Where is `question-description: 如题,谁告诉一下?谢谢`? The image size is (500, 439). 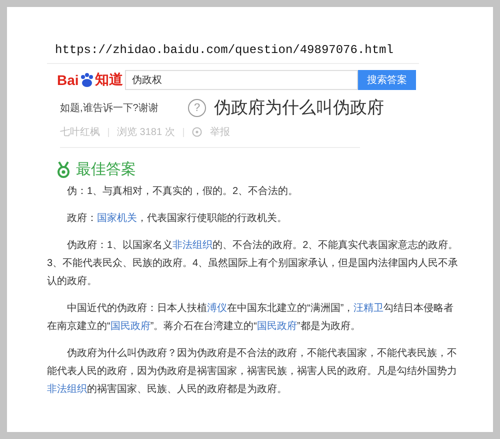
question-description: 如题,谁告诉一下?谢谢 is located at coordinates (110, 108).